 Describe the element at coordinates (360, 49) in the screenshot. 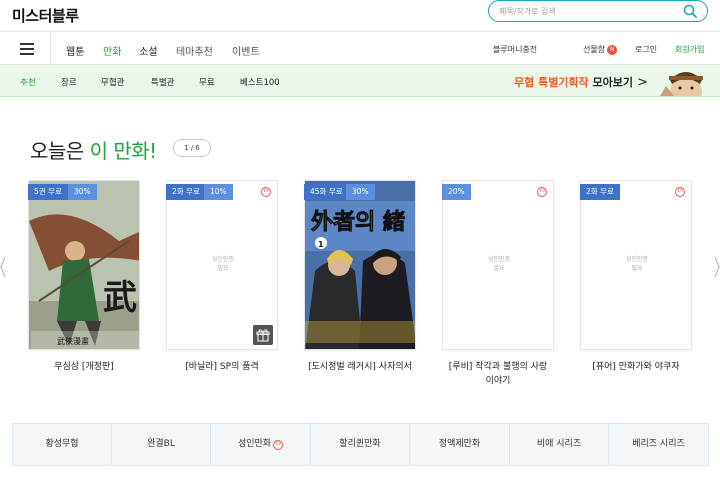

I see `main-nav: 웹툰 만화 소설 테마추천 이벤트 블루머니충전 선물함 N 로그인 회원가입` at that location.